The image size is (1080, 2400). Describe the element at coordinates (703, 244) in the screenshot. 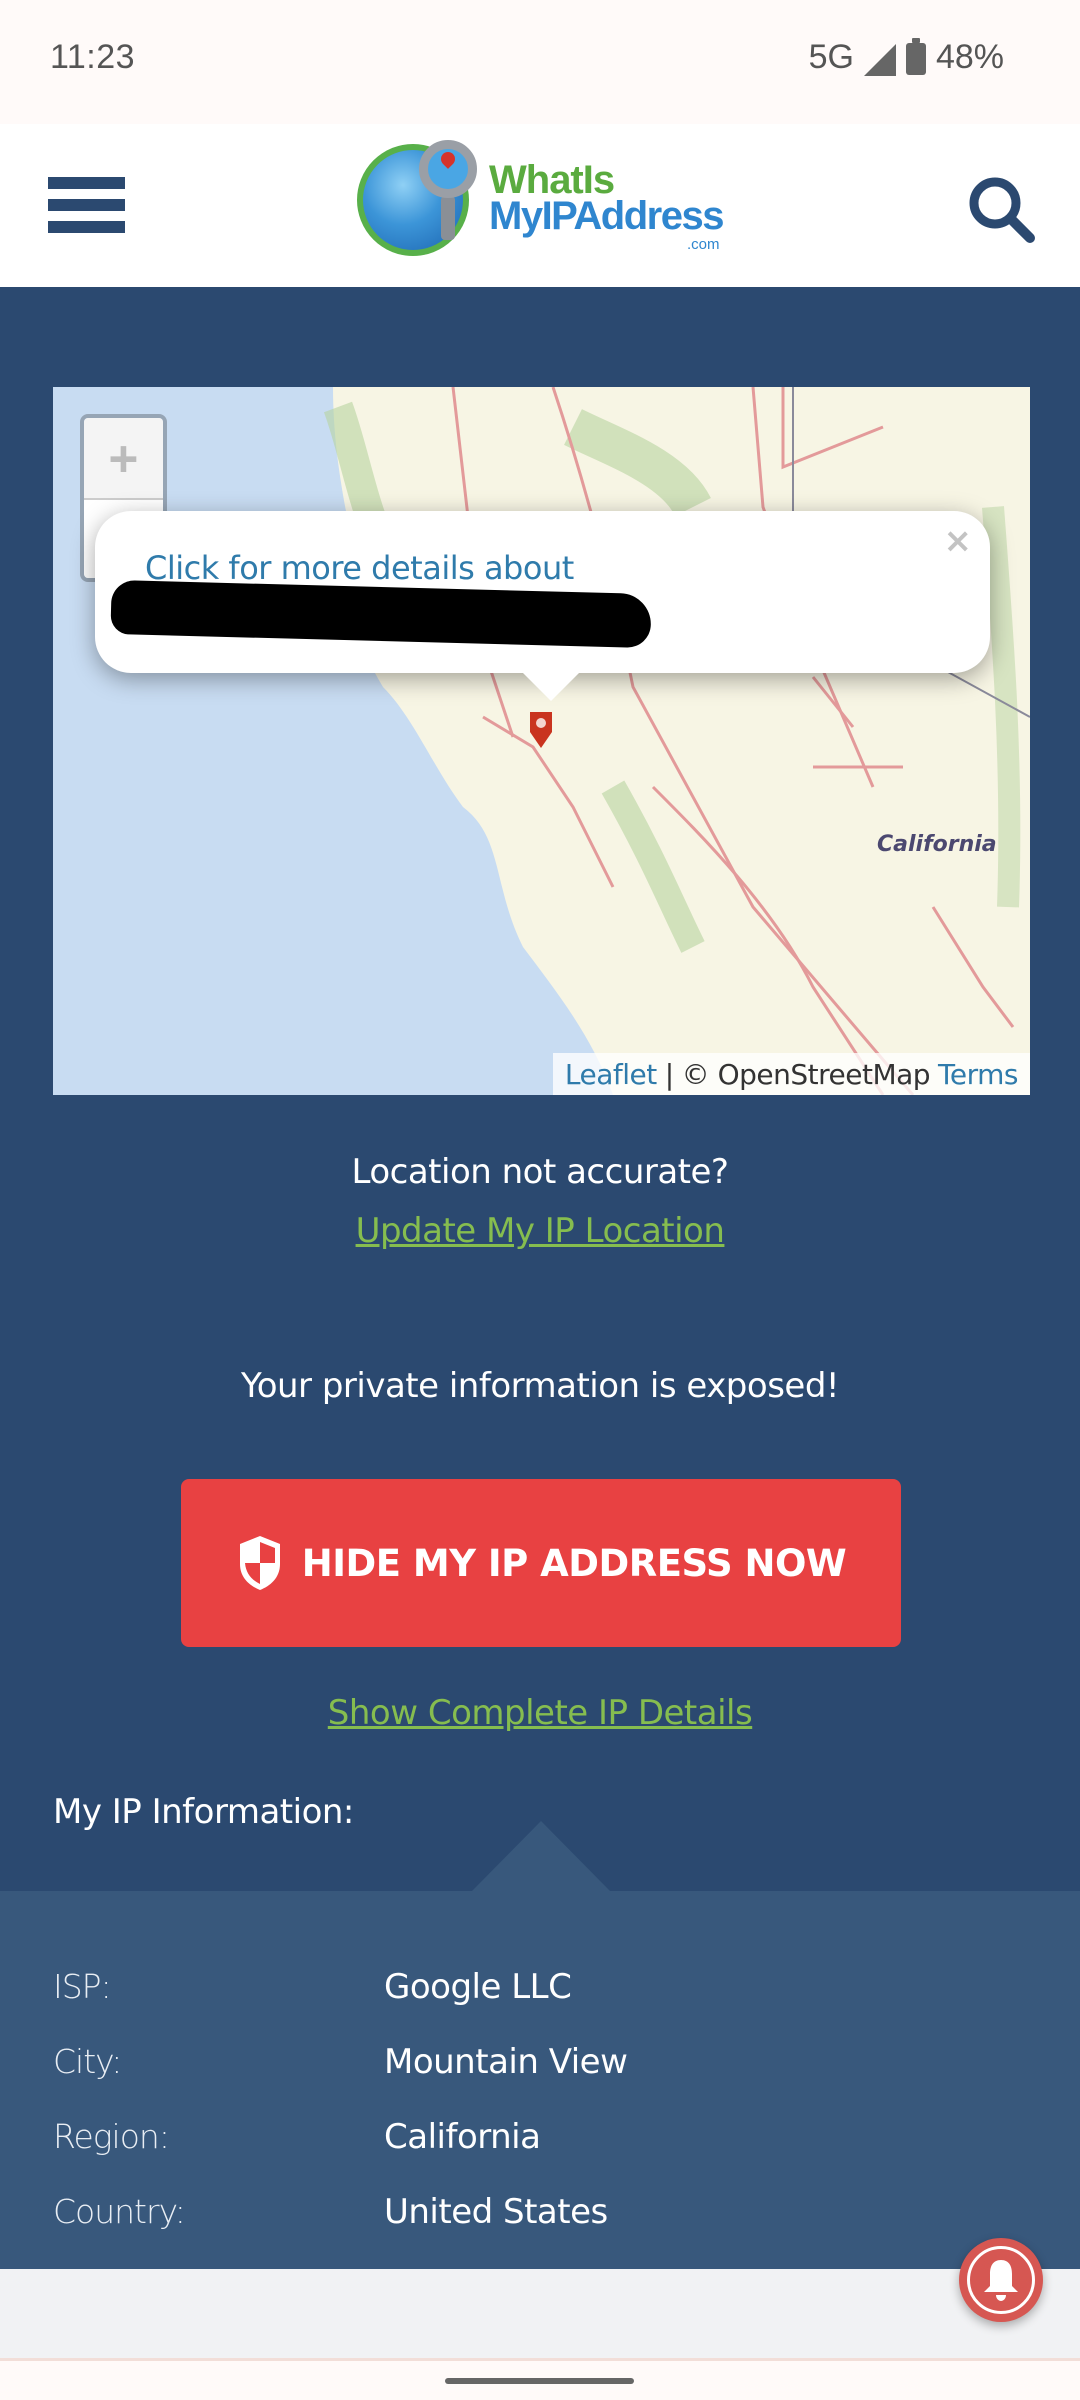

I see `logo-text-com: .com` at that location.